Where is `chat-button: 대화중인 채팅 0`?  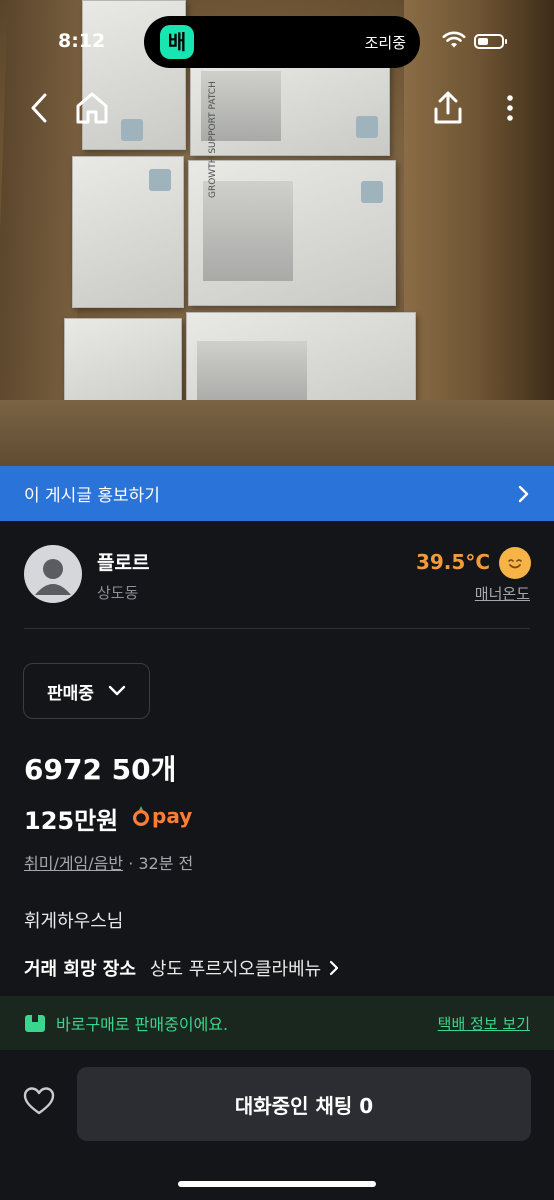
chat-button: 대화중인 채팅 0 is located at coordinates (304, 1104).